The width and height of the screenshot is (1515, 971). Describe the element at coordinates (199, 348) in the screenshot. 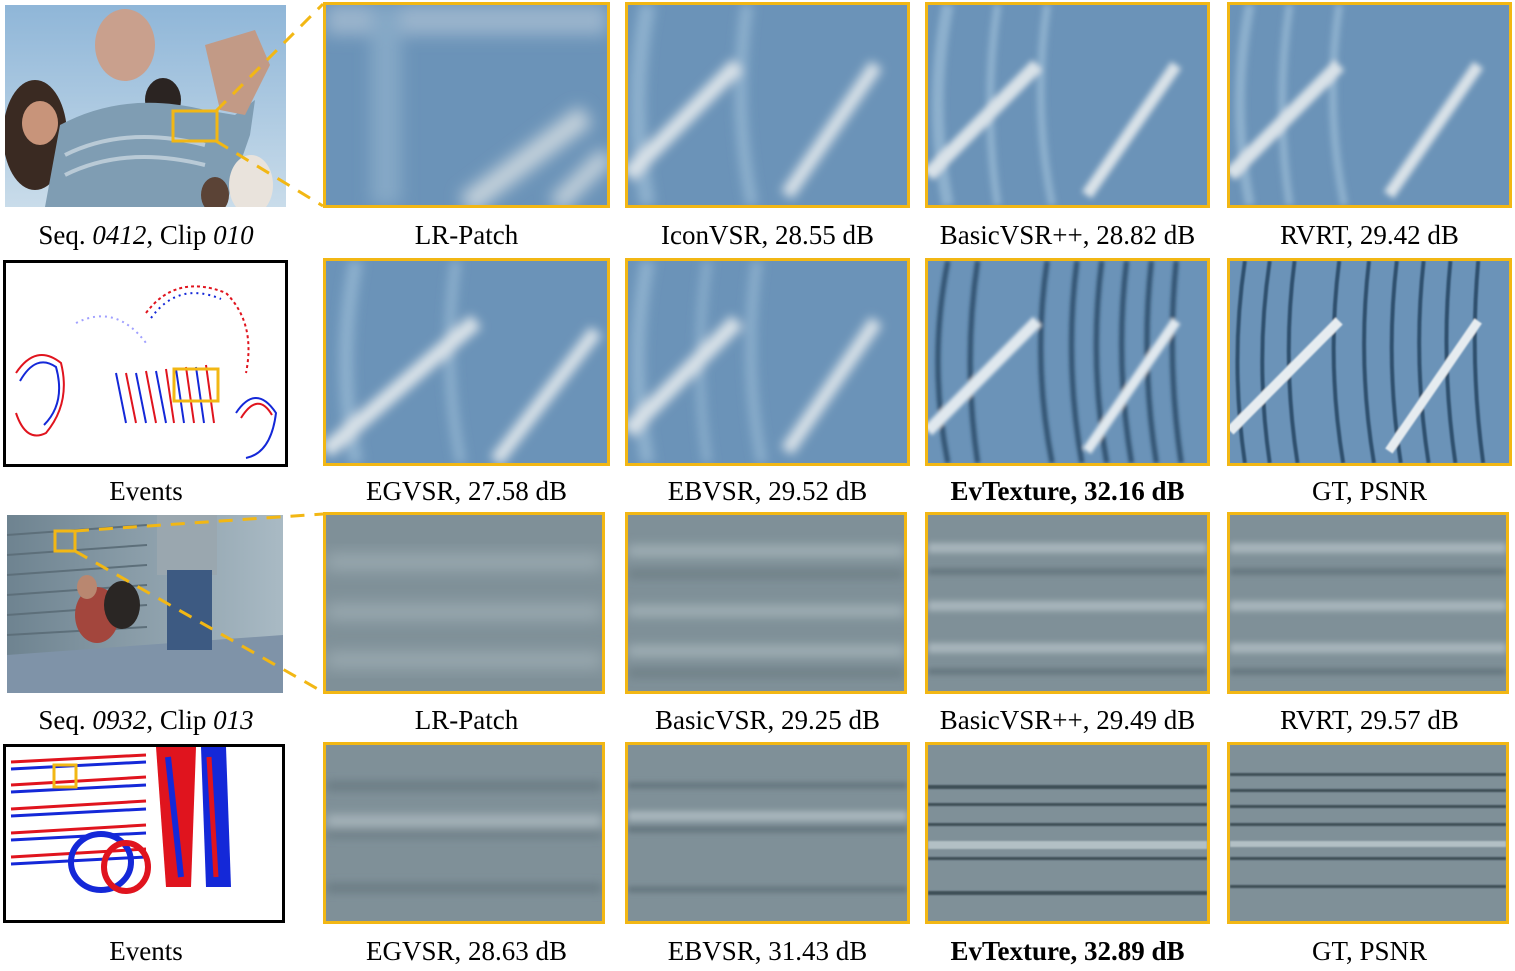

I see `zoom-connector-lines` at that location.